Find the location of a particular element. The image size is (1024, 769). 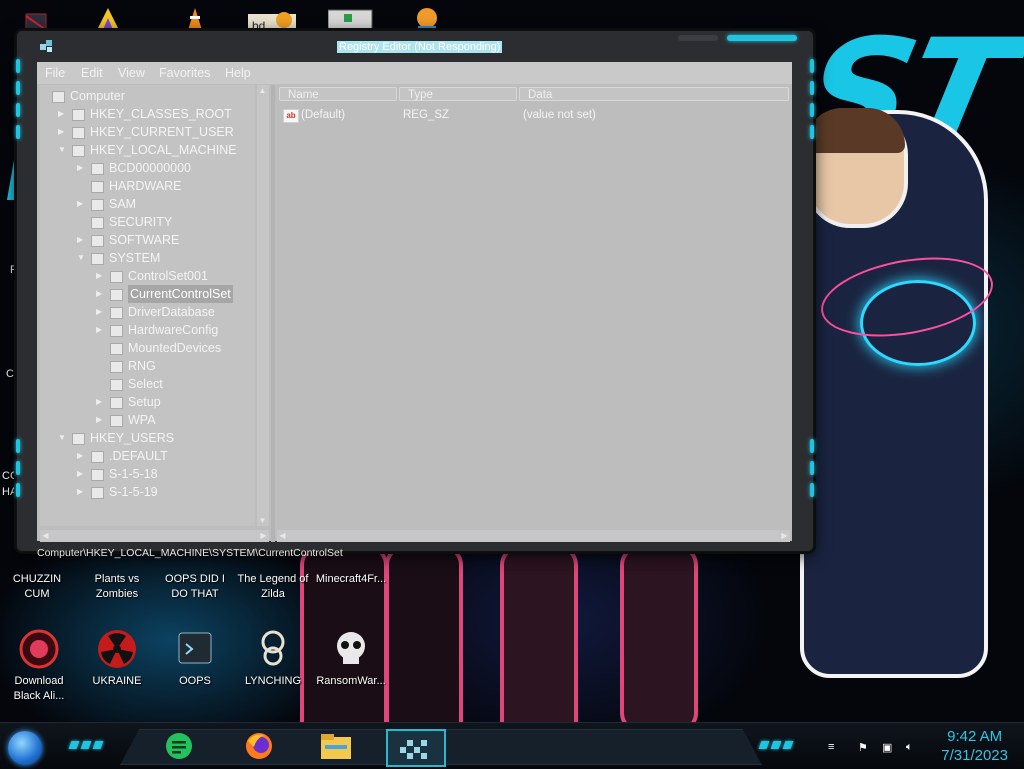

desktop-icon-chuzzin-cum: CHUZZIN CUM is located at coordinates (37, 579).